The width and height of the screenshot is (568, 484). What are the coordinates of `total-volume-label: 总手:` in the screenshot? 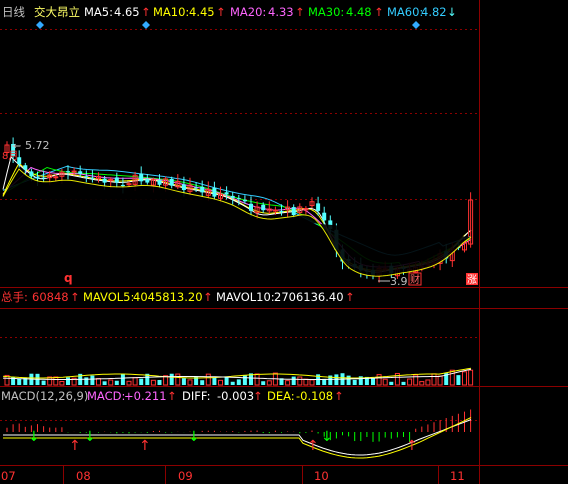 It's located at (14, 297).